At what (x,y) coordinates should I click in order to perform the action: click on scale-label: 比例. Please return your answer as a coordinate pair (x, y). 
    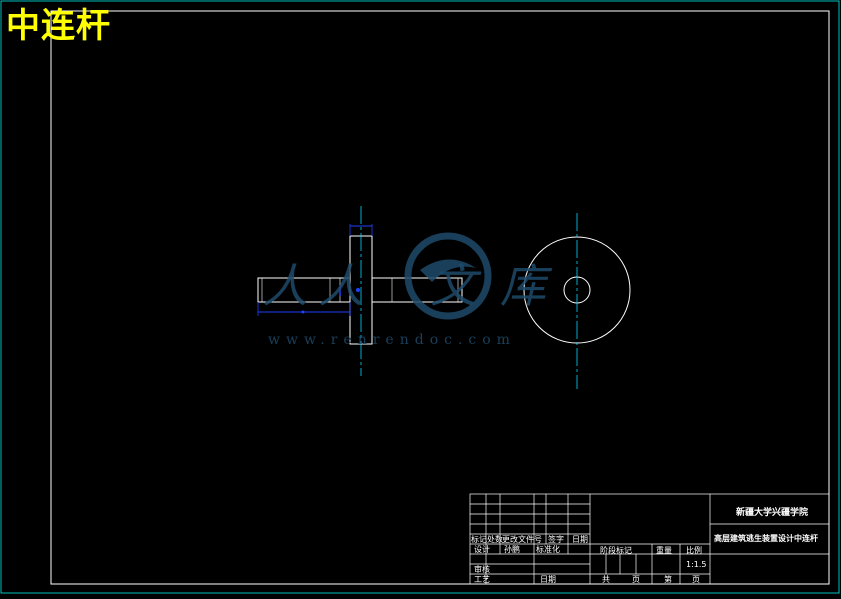
    Looking at the image, I should click on (694, 550).